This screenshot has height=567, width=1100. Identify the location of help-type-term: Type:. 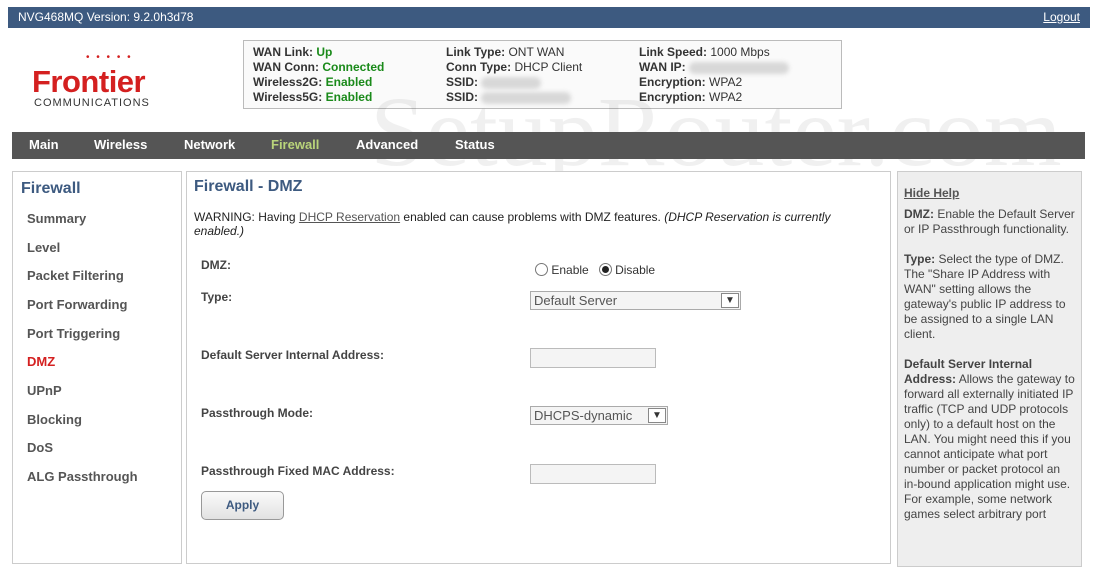
(920, 259).